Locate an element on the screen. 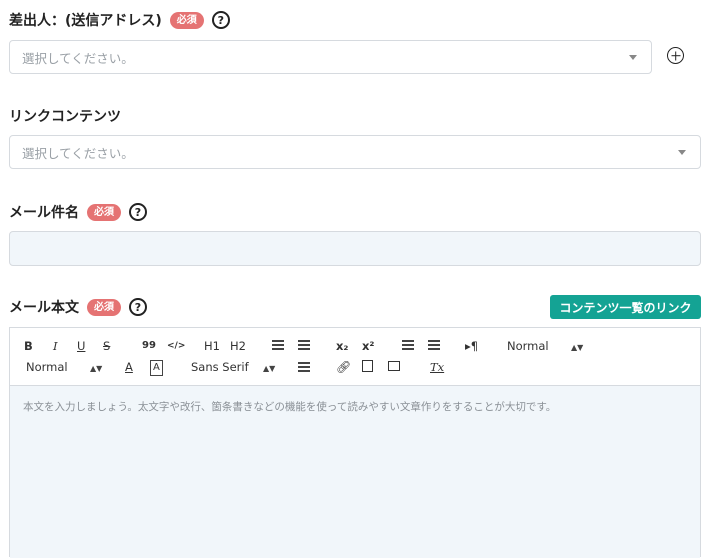 The width and height of the screenshot is (717, 558). body-label: メール本文 is located at coordinates (44, 308).